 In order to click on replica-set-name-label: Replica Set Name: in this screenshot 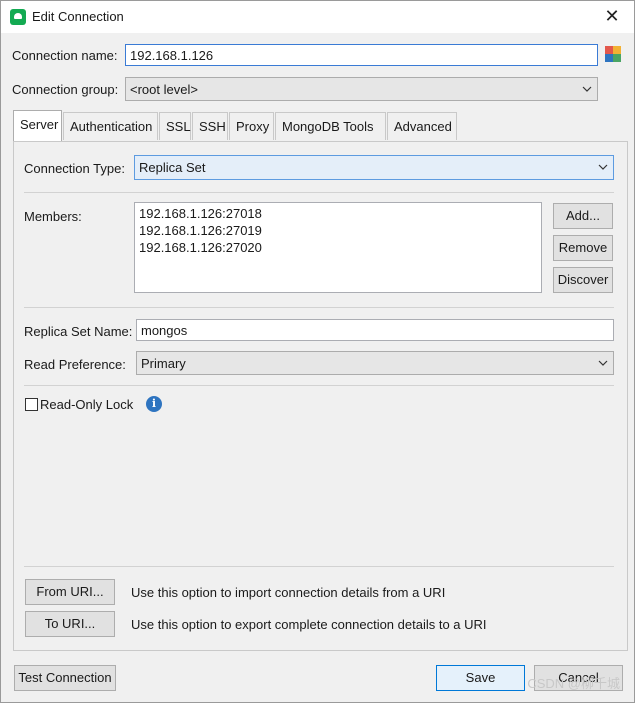, I will do `click(78, 331)`.